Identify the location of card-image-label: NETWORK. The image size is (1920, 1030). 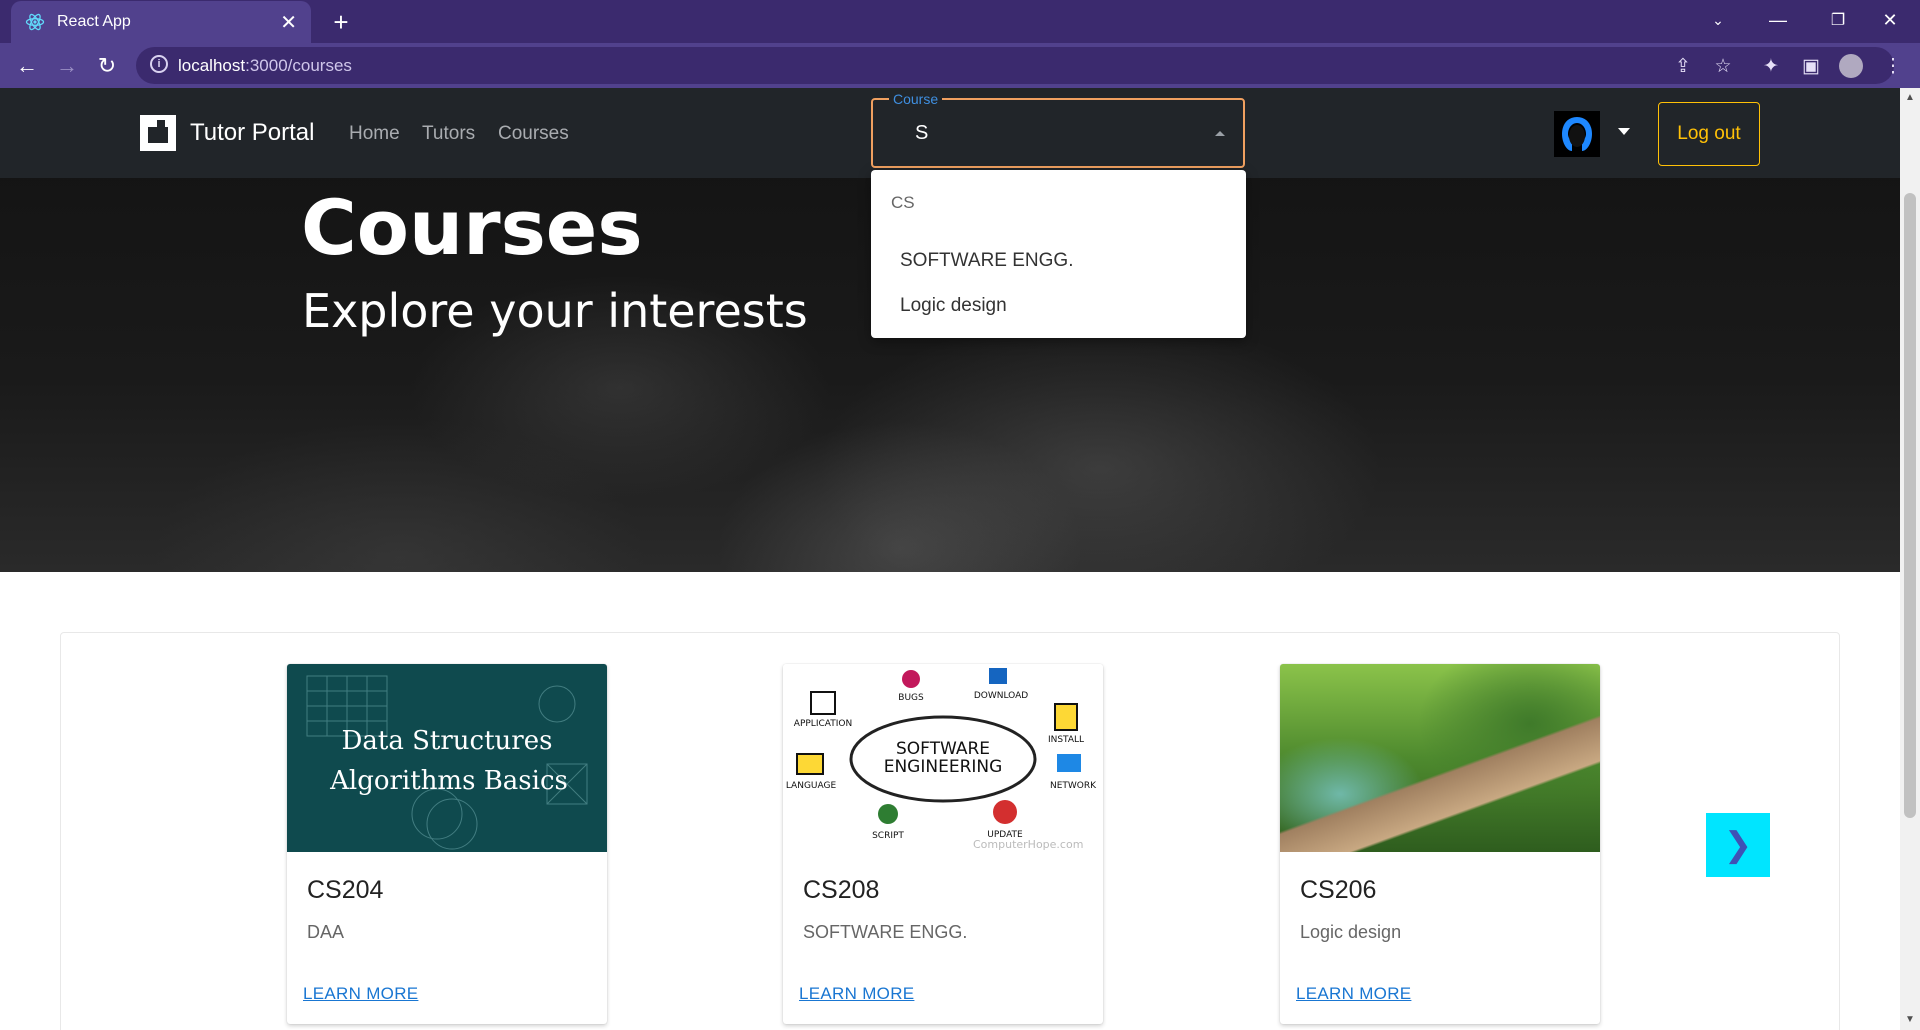
(1073, 786).